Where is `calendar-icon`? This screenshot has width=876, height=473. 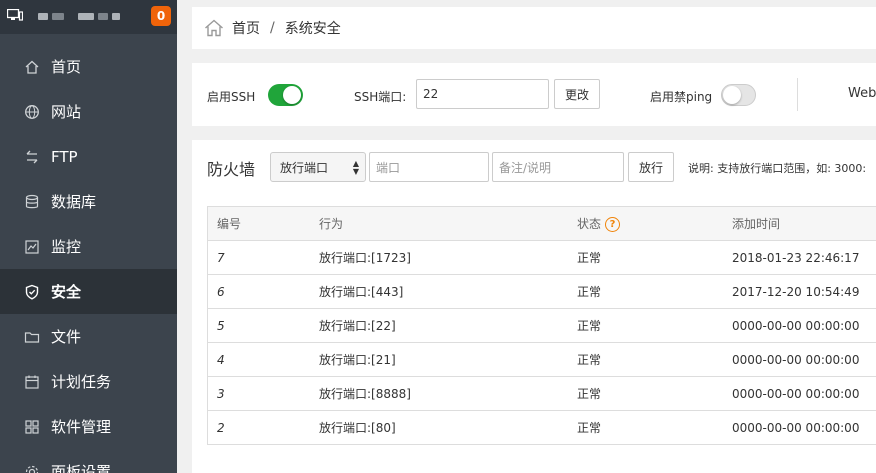
calendar-icon is located at coordinates (32, 382).